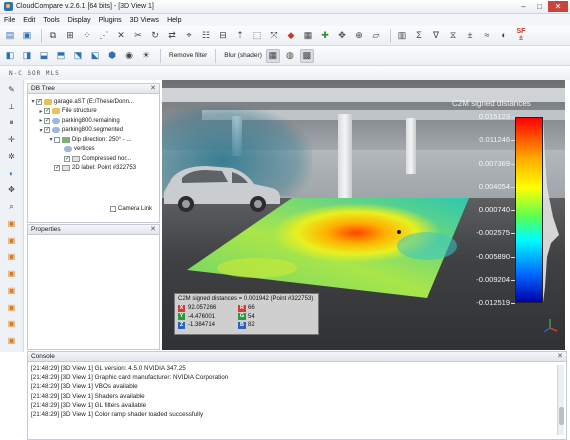  What do you see at coordinates (131, 209) in the screenshot?
I see `camera-link-toggle: Camera Link` at bounding box center [131, 209].